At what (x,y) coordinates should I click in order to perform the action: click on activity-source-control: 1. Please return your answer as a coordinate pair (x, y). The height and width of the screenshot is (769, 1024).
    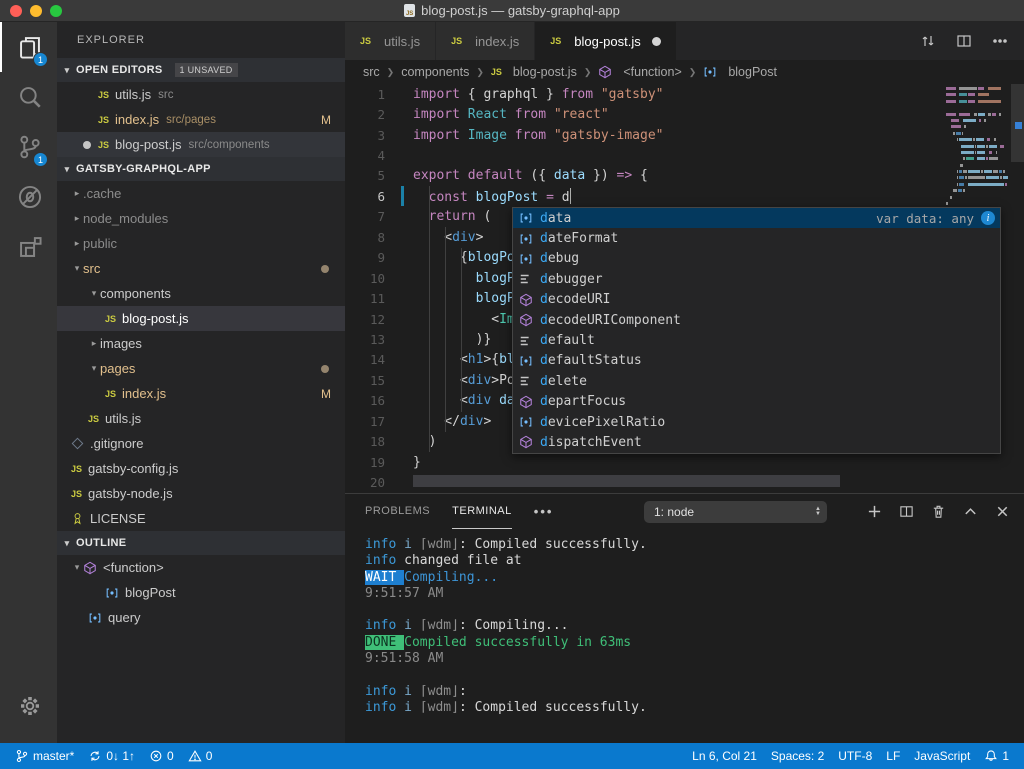
    Looking at the image, I should click on (28, 147).